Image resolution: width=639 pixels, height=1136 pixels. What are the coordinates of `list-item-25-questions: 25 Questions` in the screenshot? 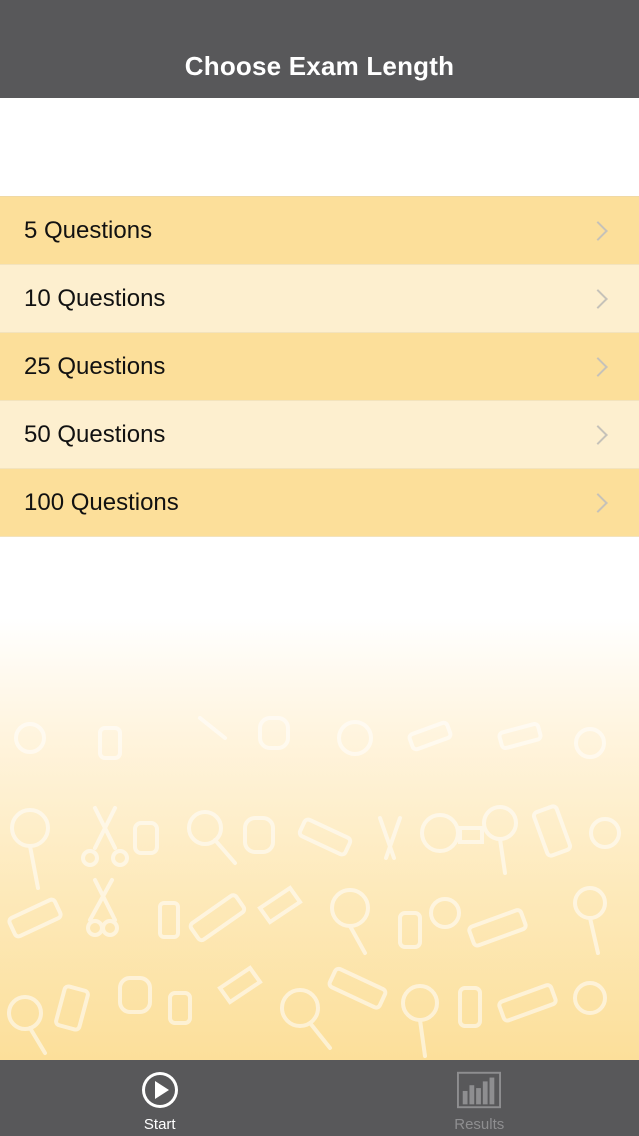 It's located at (319, 367).